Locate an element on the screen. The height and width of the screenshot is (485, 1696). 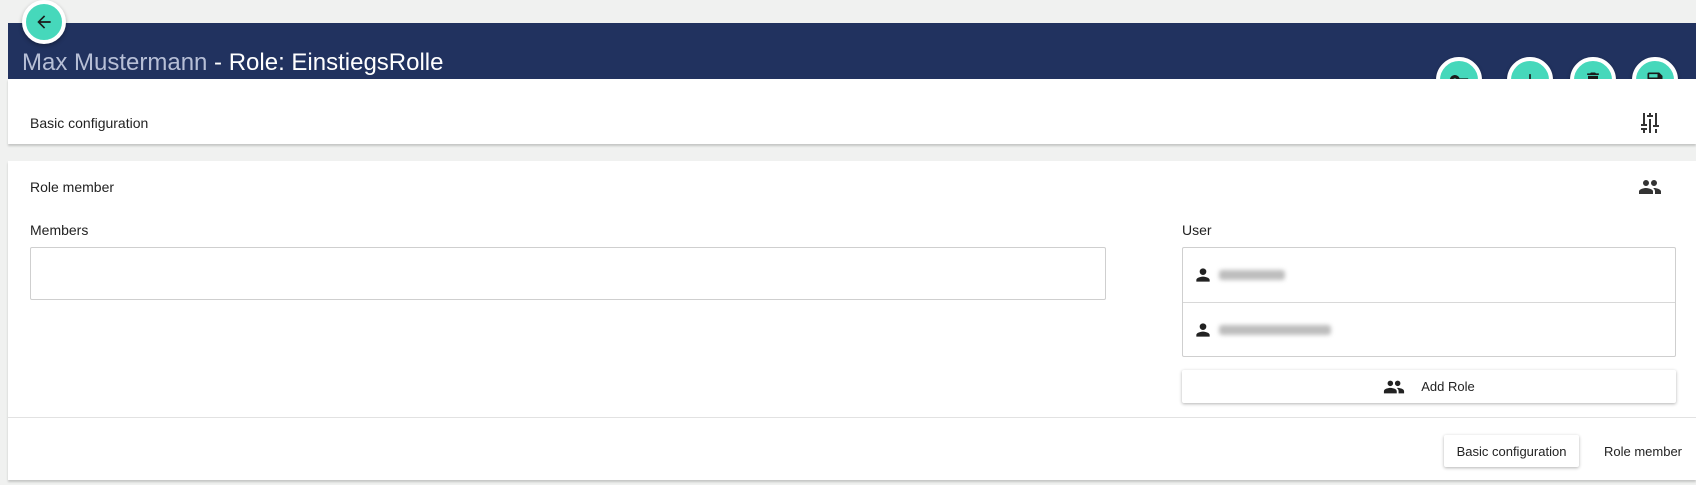
step-role-member-button: Role member is located at coordinates (1643, 451).